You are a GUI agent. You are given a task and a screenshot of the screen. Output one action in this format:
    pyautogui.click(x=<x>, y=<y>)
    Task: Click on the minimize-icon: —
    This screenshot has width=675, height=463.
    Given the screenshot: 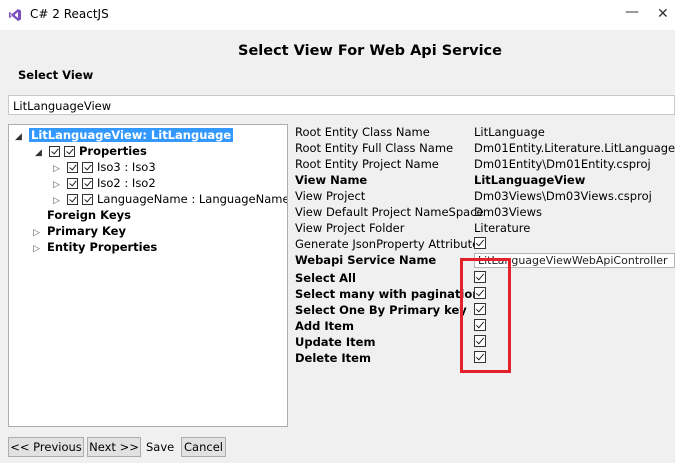 What is the action you would take?
    pyautogui.click(x=632, y=12)
    